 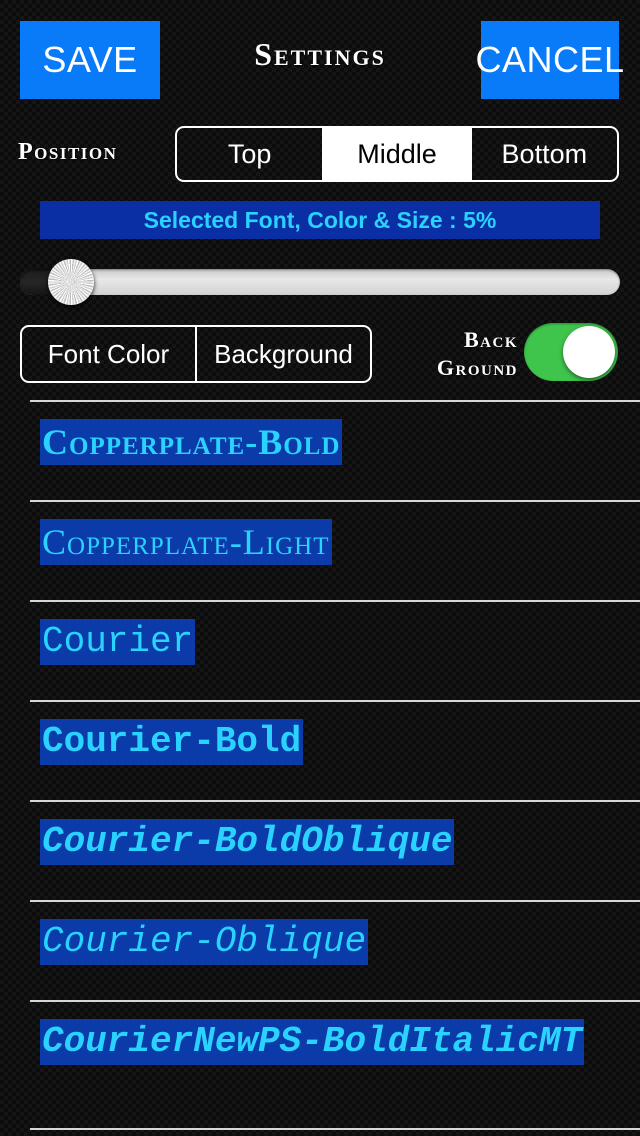 What do you see at coordinates (118, 642) in the screenshot?
I see `font-name-label: Courier` at bounding box center [118, 642].